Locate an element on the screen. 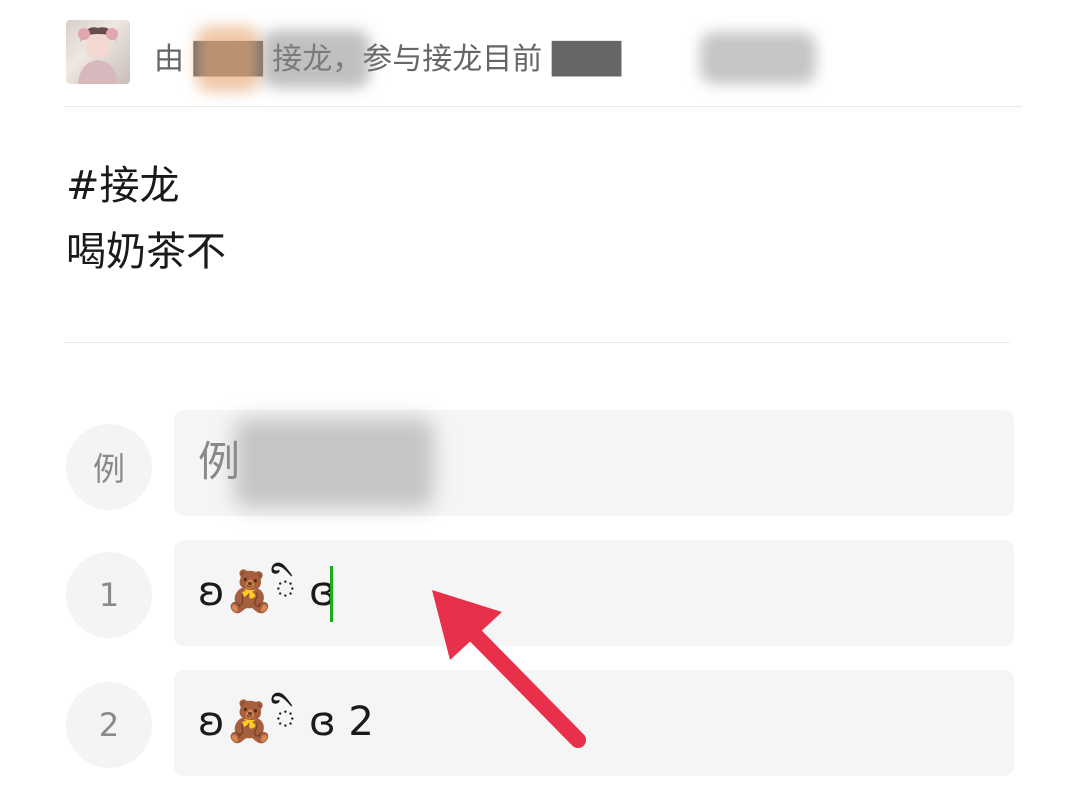  entry-text: ʚ🧸ི ɞ is located at coordinates (267, 592).